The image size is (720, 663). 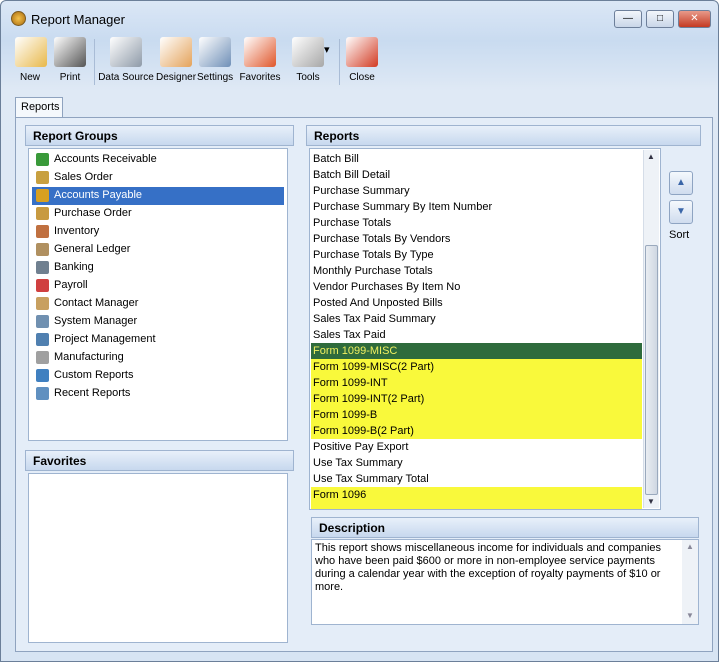 I want to click on report-item: Form 1096, so click(x=476, y=498).